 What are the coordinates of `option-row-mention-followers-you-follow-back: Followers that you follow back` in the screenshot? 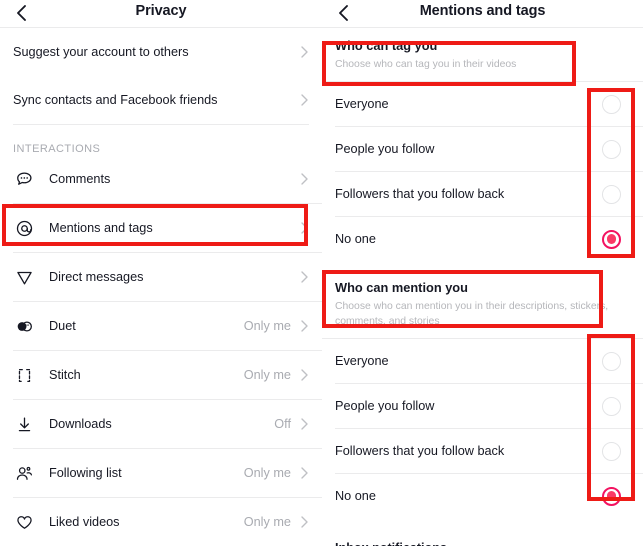 It's located at (482, 451).